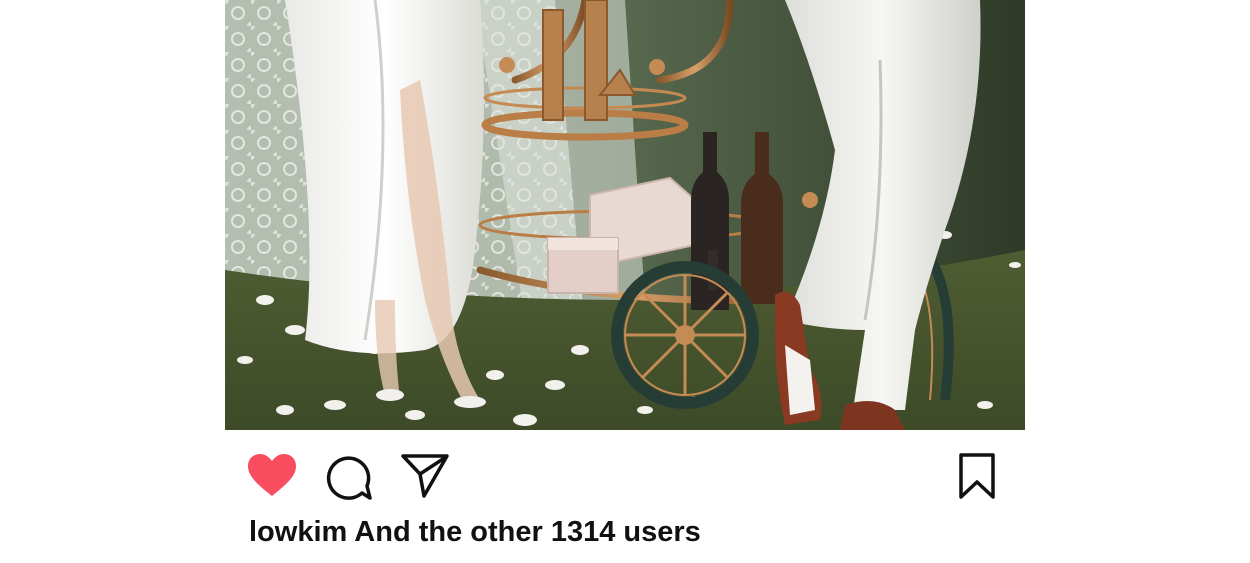 Image resolution: width=1250 pixels, height=563 pixels. I want to click on likes-count-text: And the other 1314 users, so click(527, 532).